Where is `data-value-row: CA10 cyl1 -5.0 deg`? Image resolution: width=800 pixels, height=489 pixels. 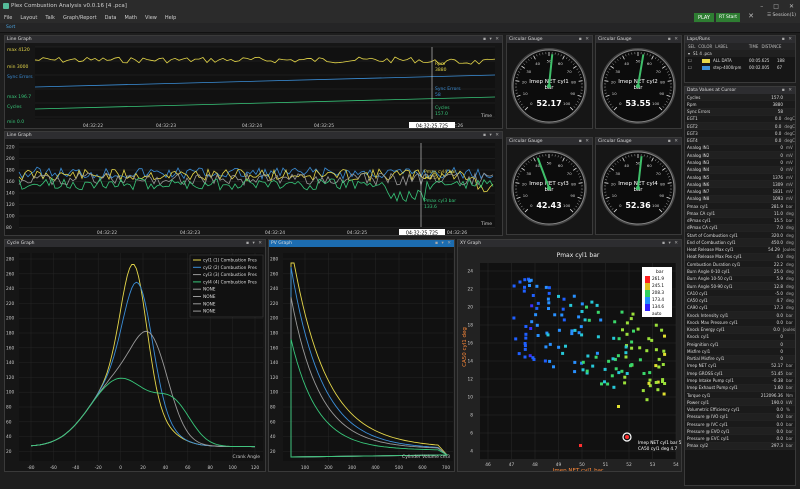
data-value-row: CA10 cyl1 -5.0 deg is located at coordinates (740, 294).